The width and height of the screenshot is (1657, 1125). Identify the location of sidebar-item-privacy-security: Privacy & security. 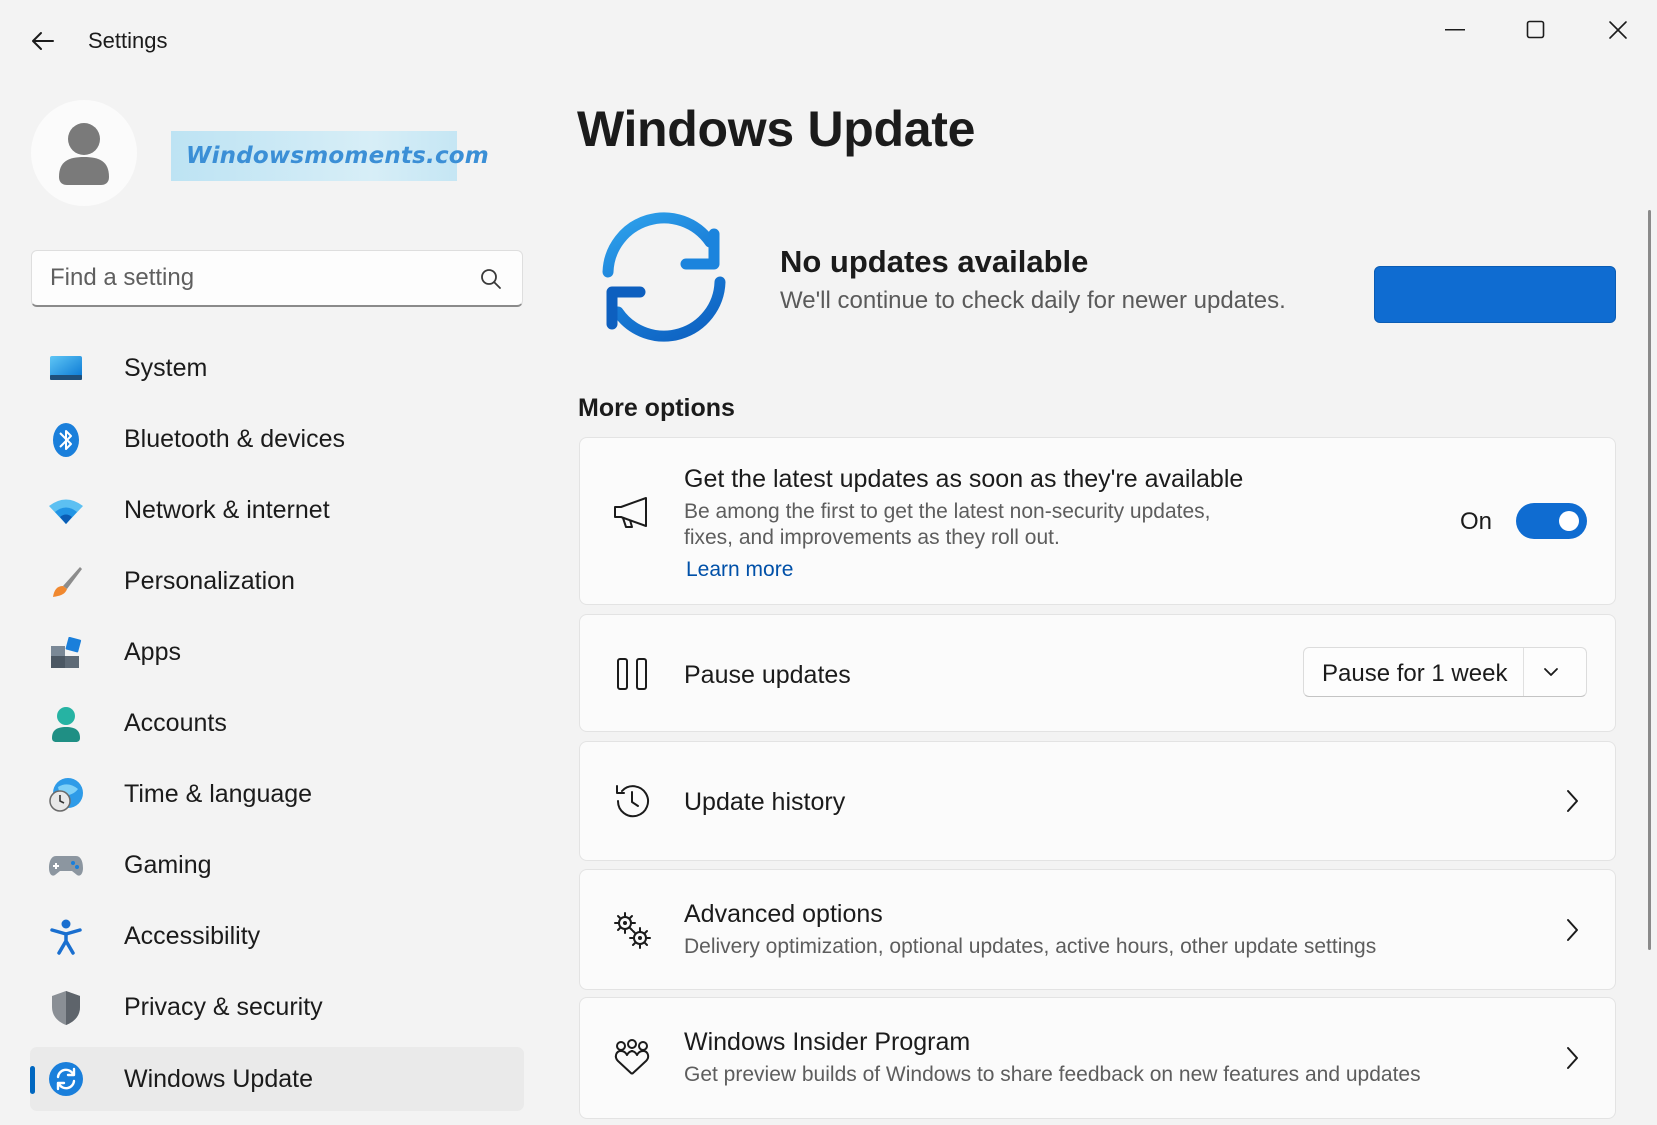
(277, 1007).